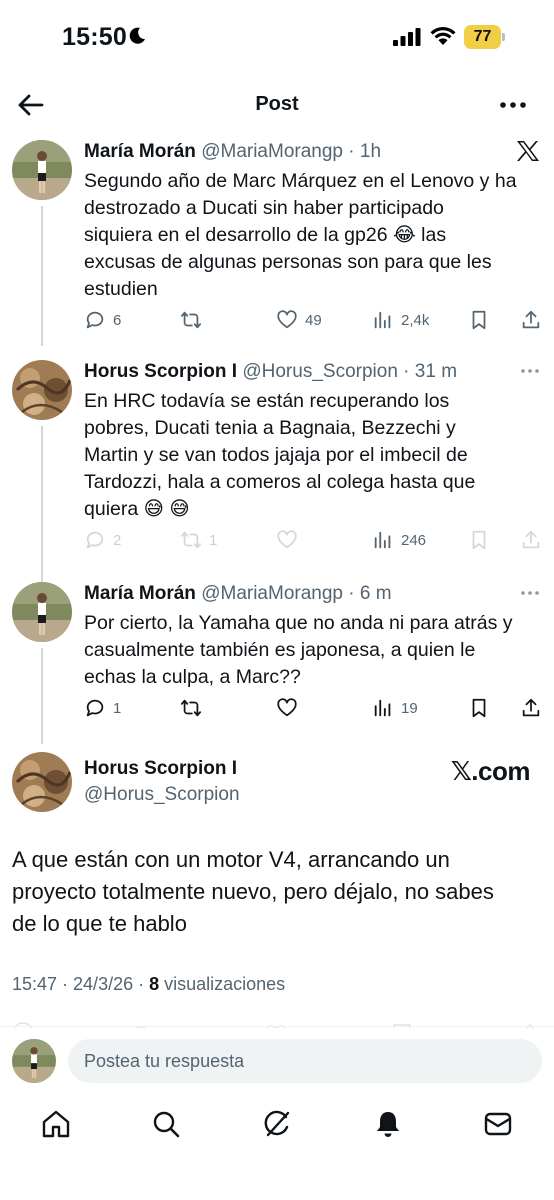 Image resolution: width=554 pixels, height=1200 pixels. What do you see at coordinates (277, 38) in the screenshot?
I see `status-bar: 15:50 77` at bounding box center [277, 38].